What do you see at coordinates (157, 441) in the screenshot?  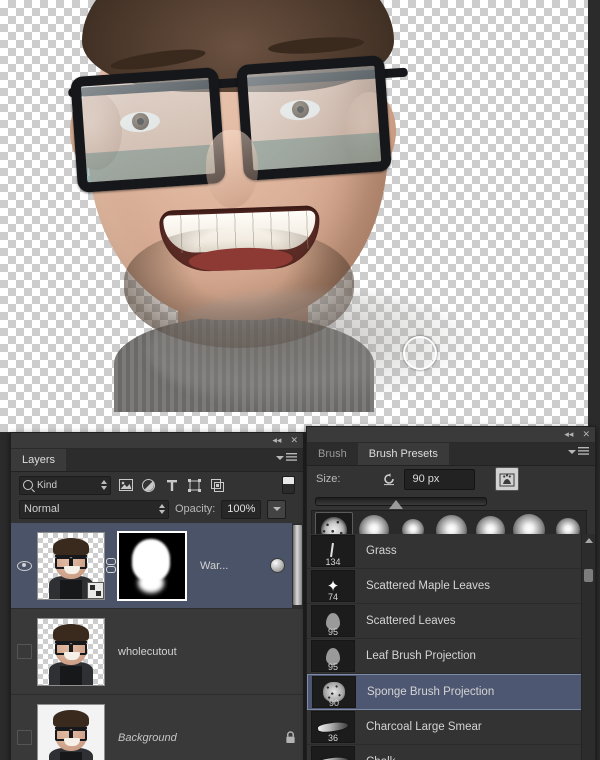 I see `layers-panel-titlebar: ◂◂ ✕` at bounding box center [157, 441].